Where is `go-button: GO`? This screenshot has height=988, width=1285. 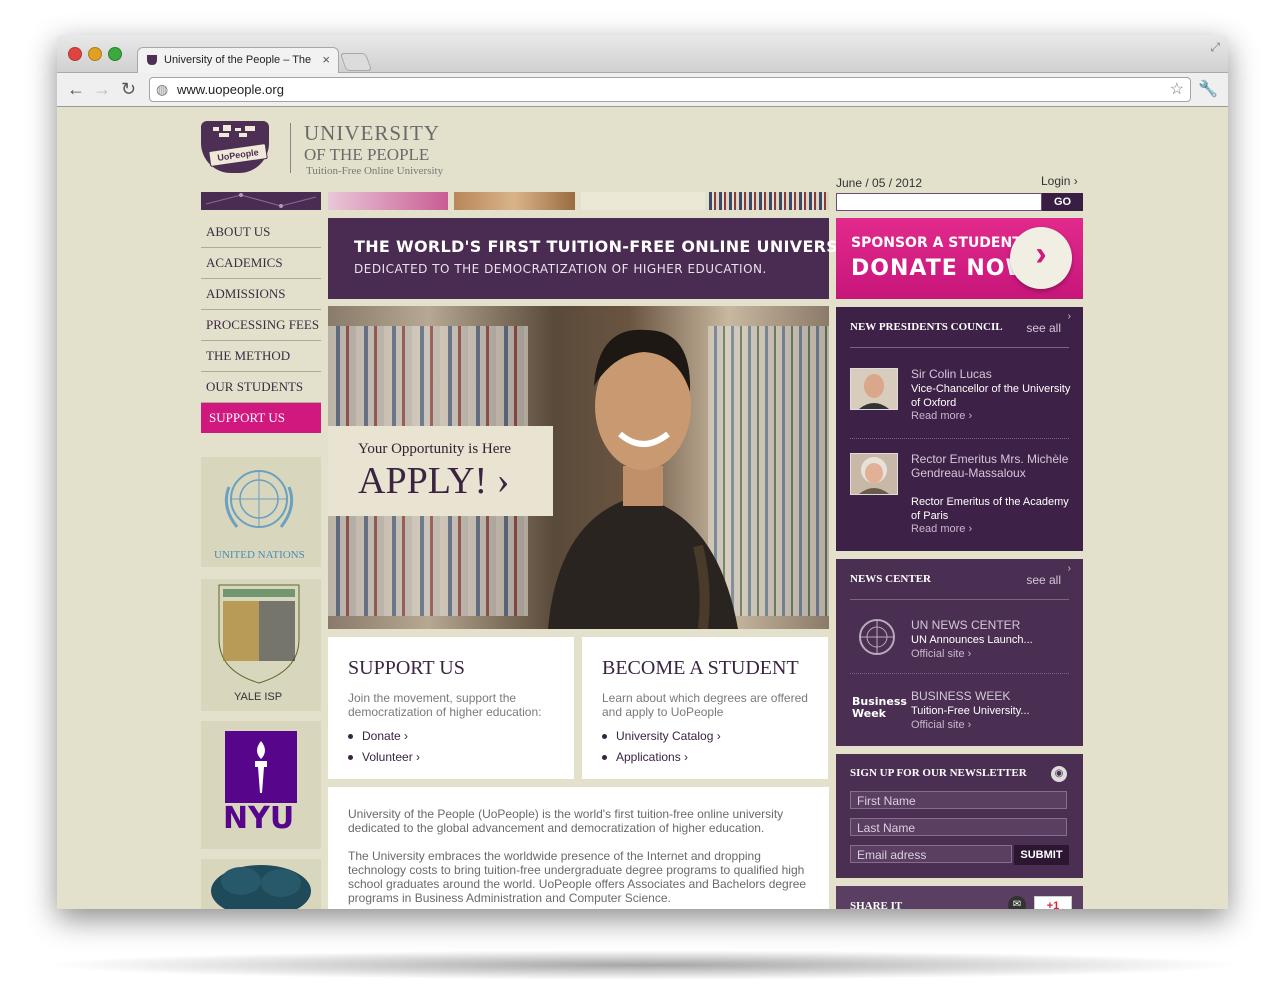 go-button: GO is located at coordinates (1062, 202).